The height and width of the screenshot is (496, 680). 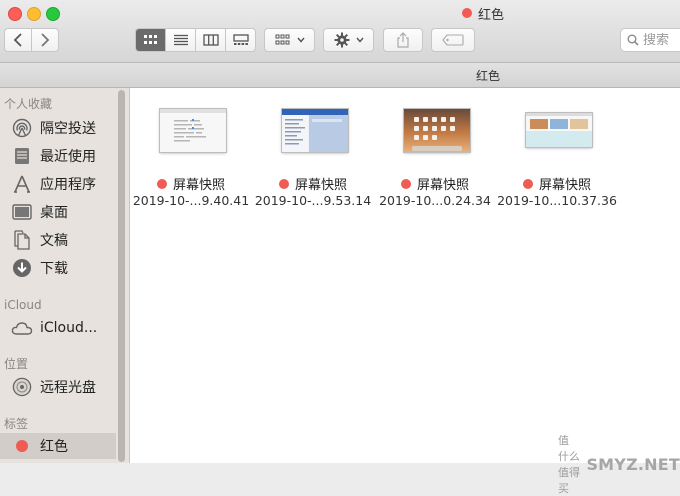 I want to click on sidebar-item-label: 隔空投送, so click(x=68, y=129).